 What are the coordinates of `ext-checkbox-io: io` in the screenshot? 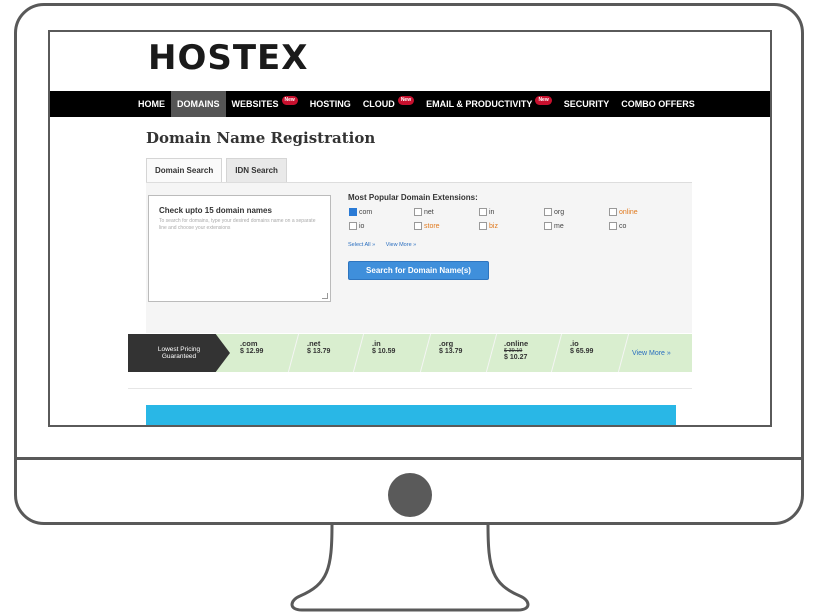 It's located at (381, 226).